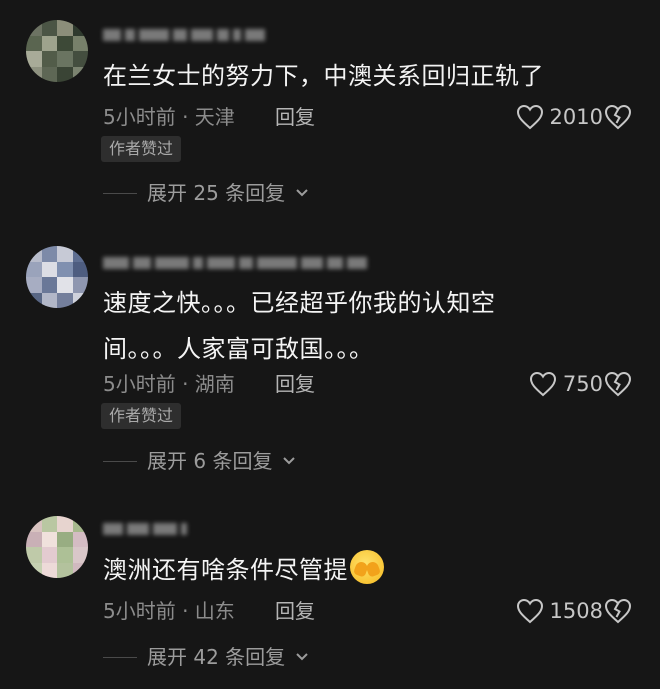 This screenshot has height=689, width=660. I want to click on like-button: 750, so click(543, 384).